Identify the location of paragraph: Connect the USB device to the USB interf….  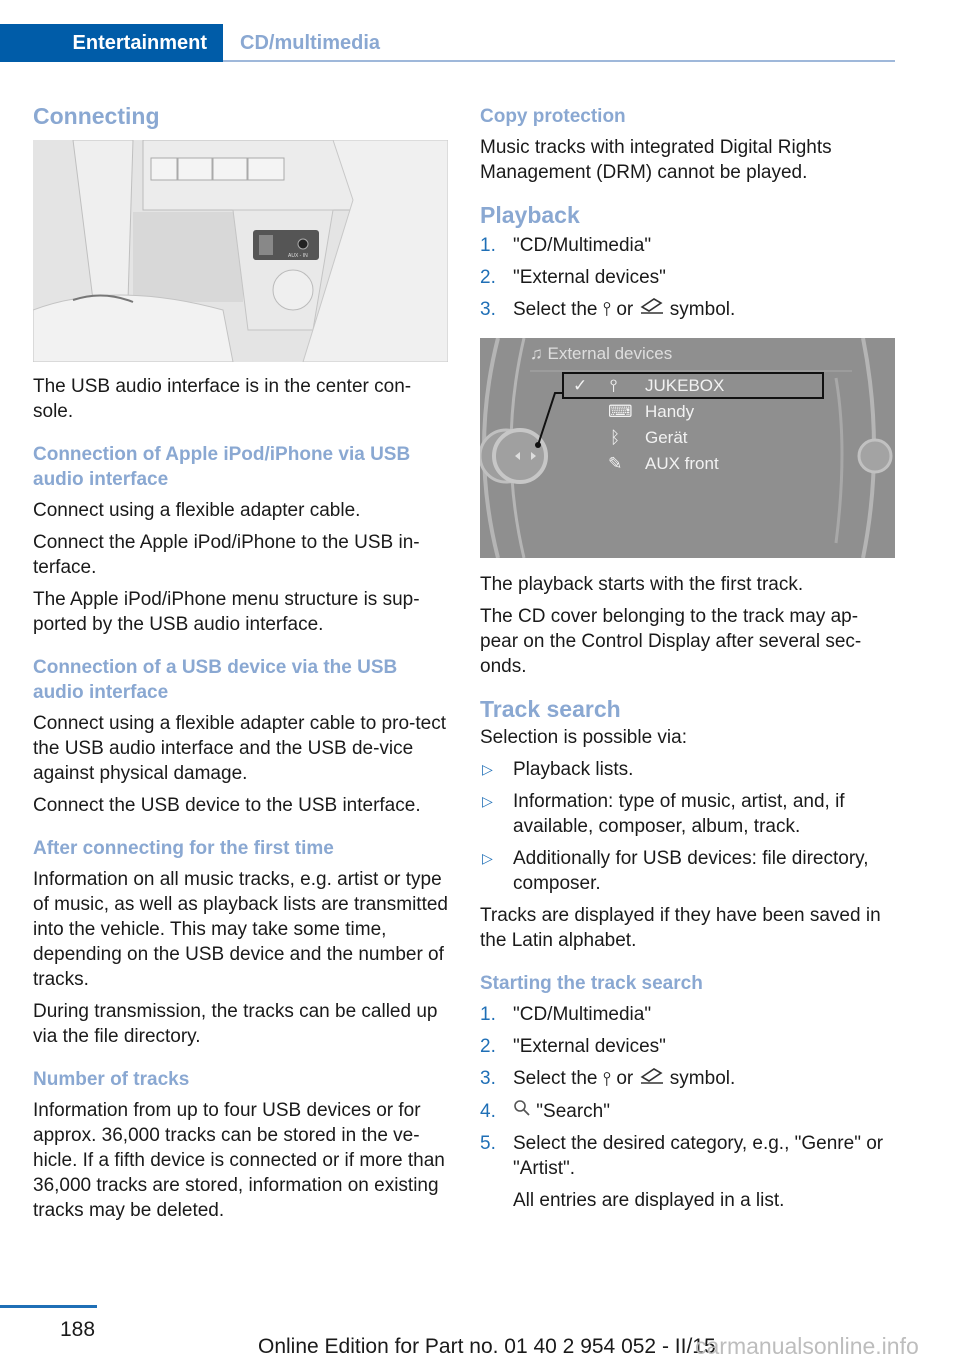
(227, 805).